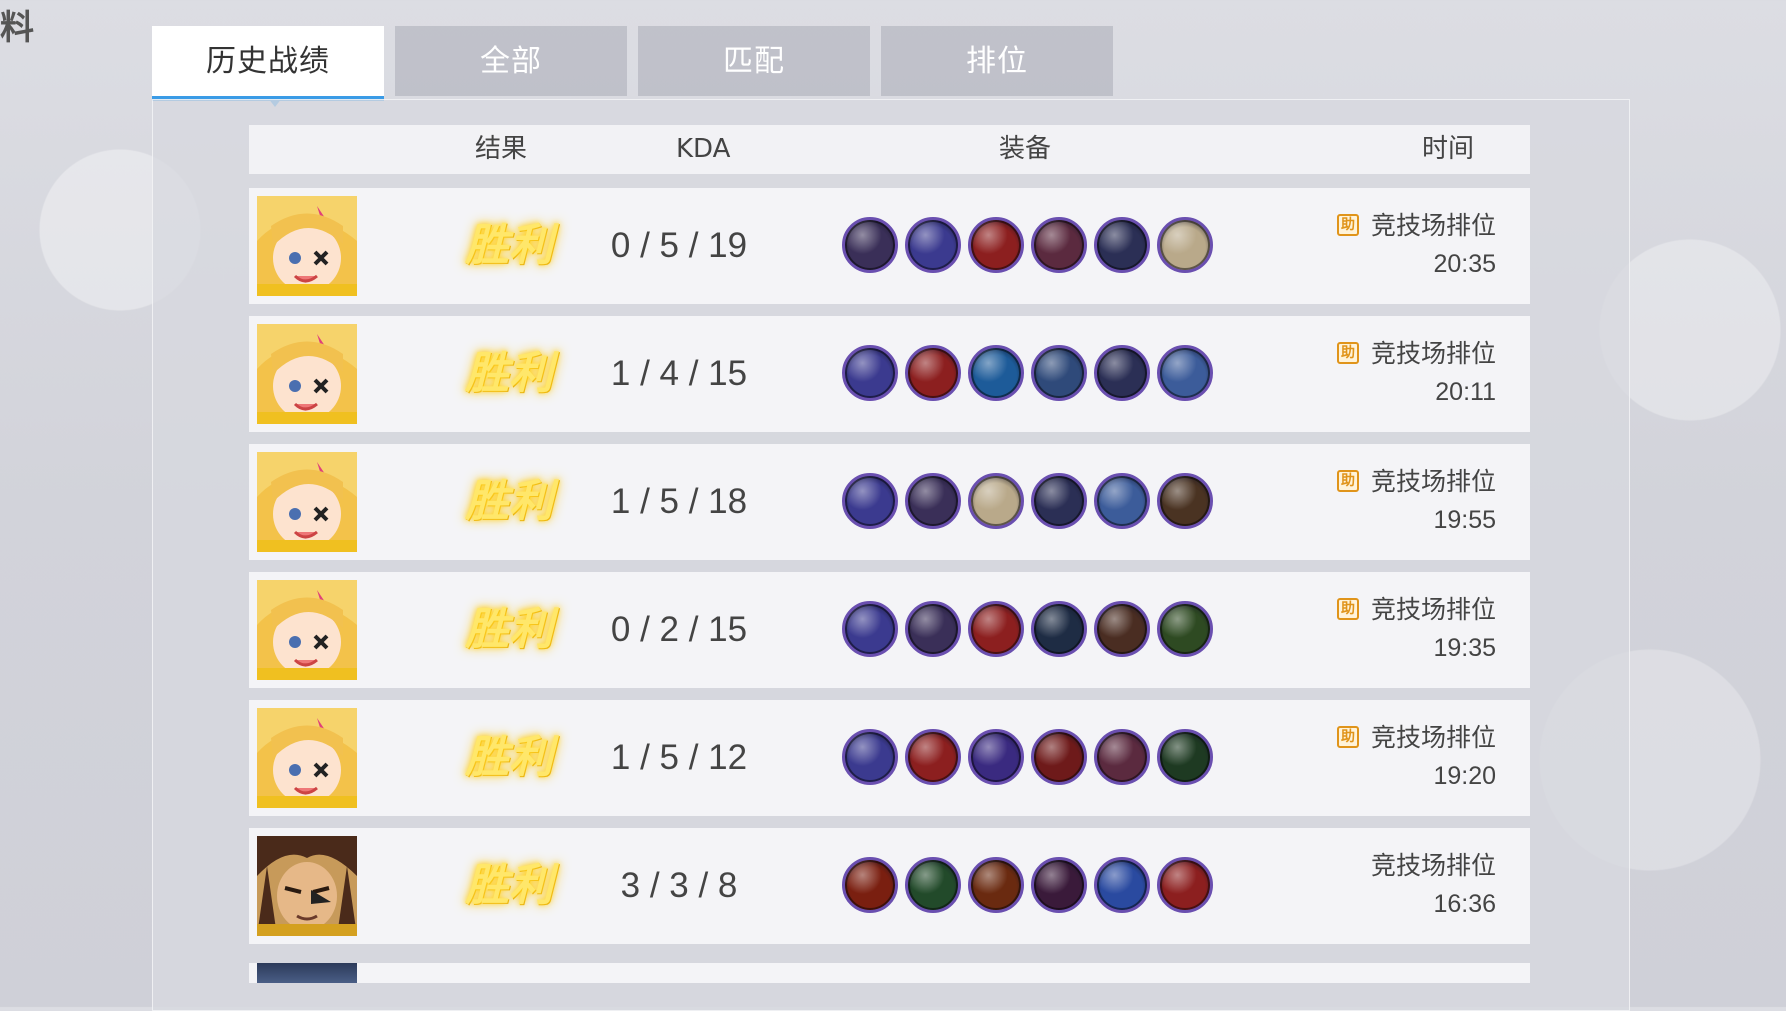 Image resolution: width=1786 pixels, height=1011 pixels. I want to click on column-equipment: 装备, so click(1025, 149).